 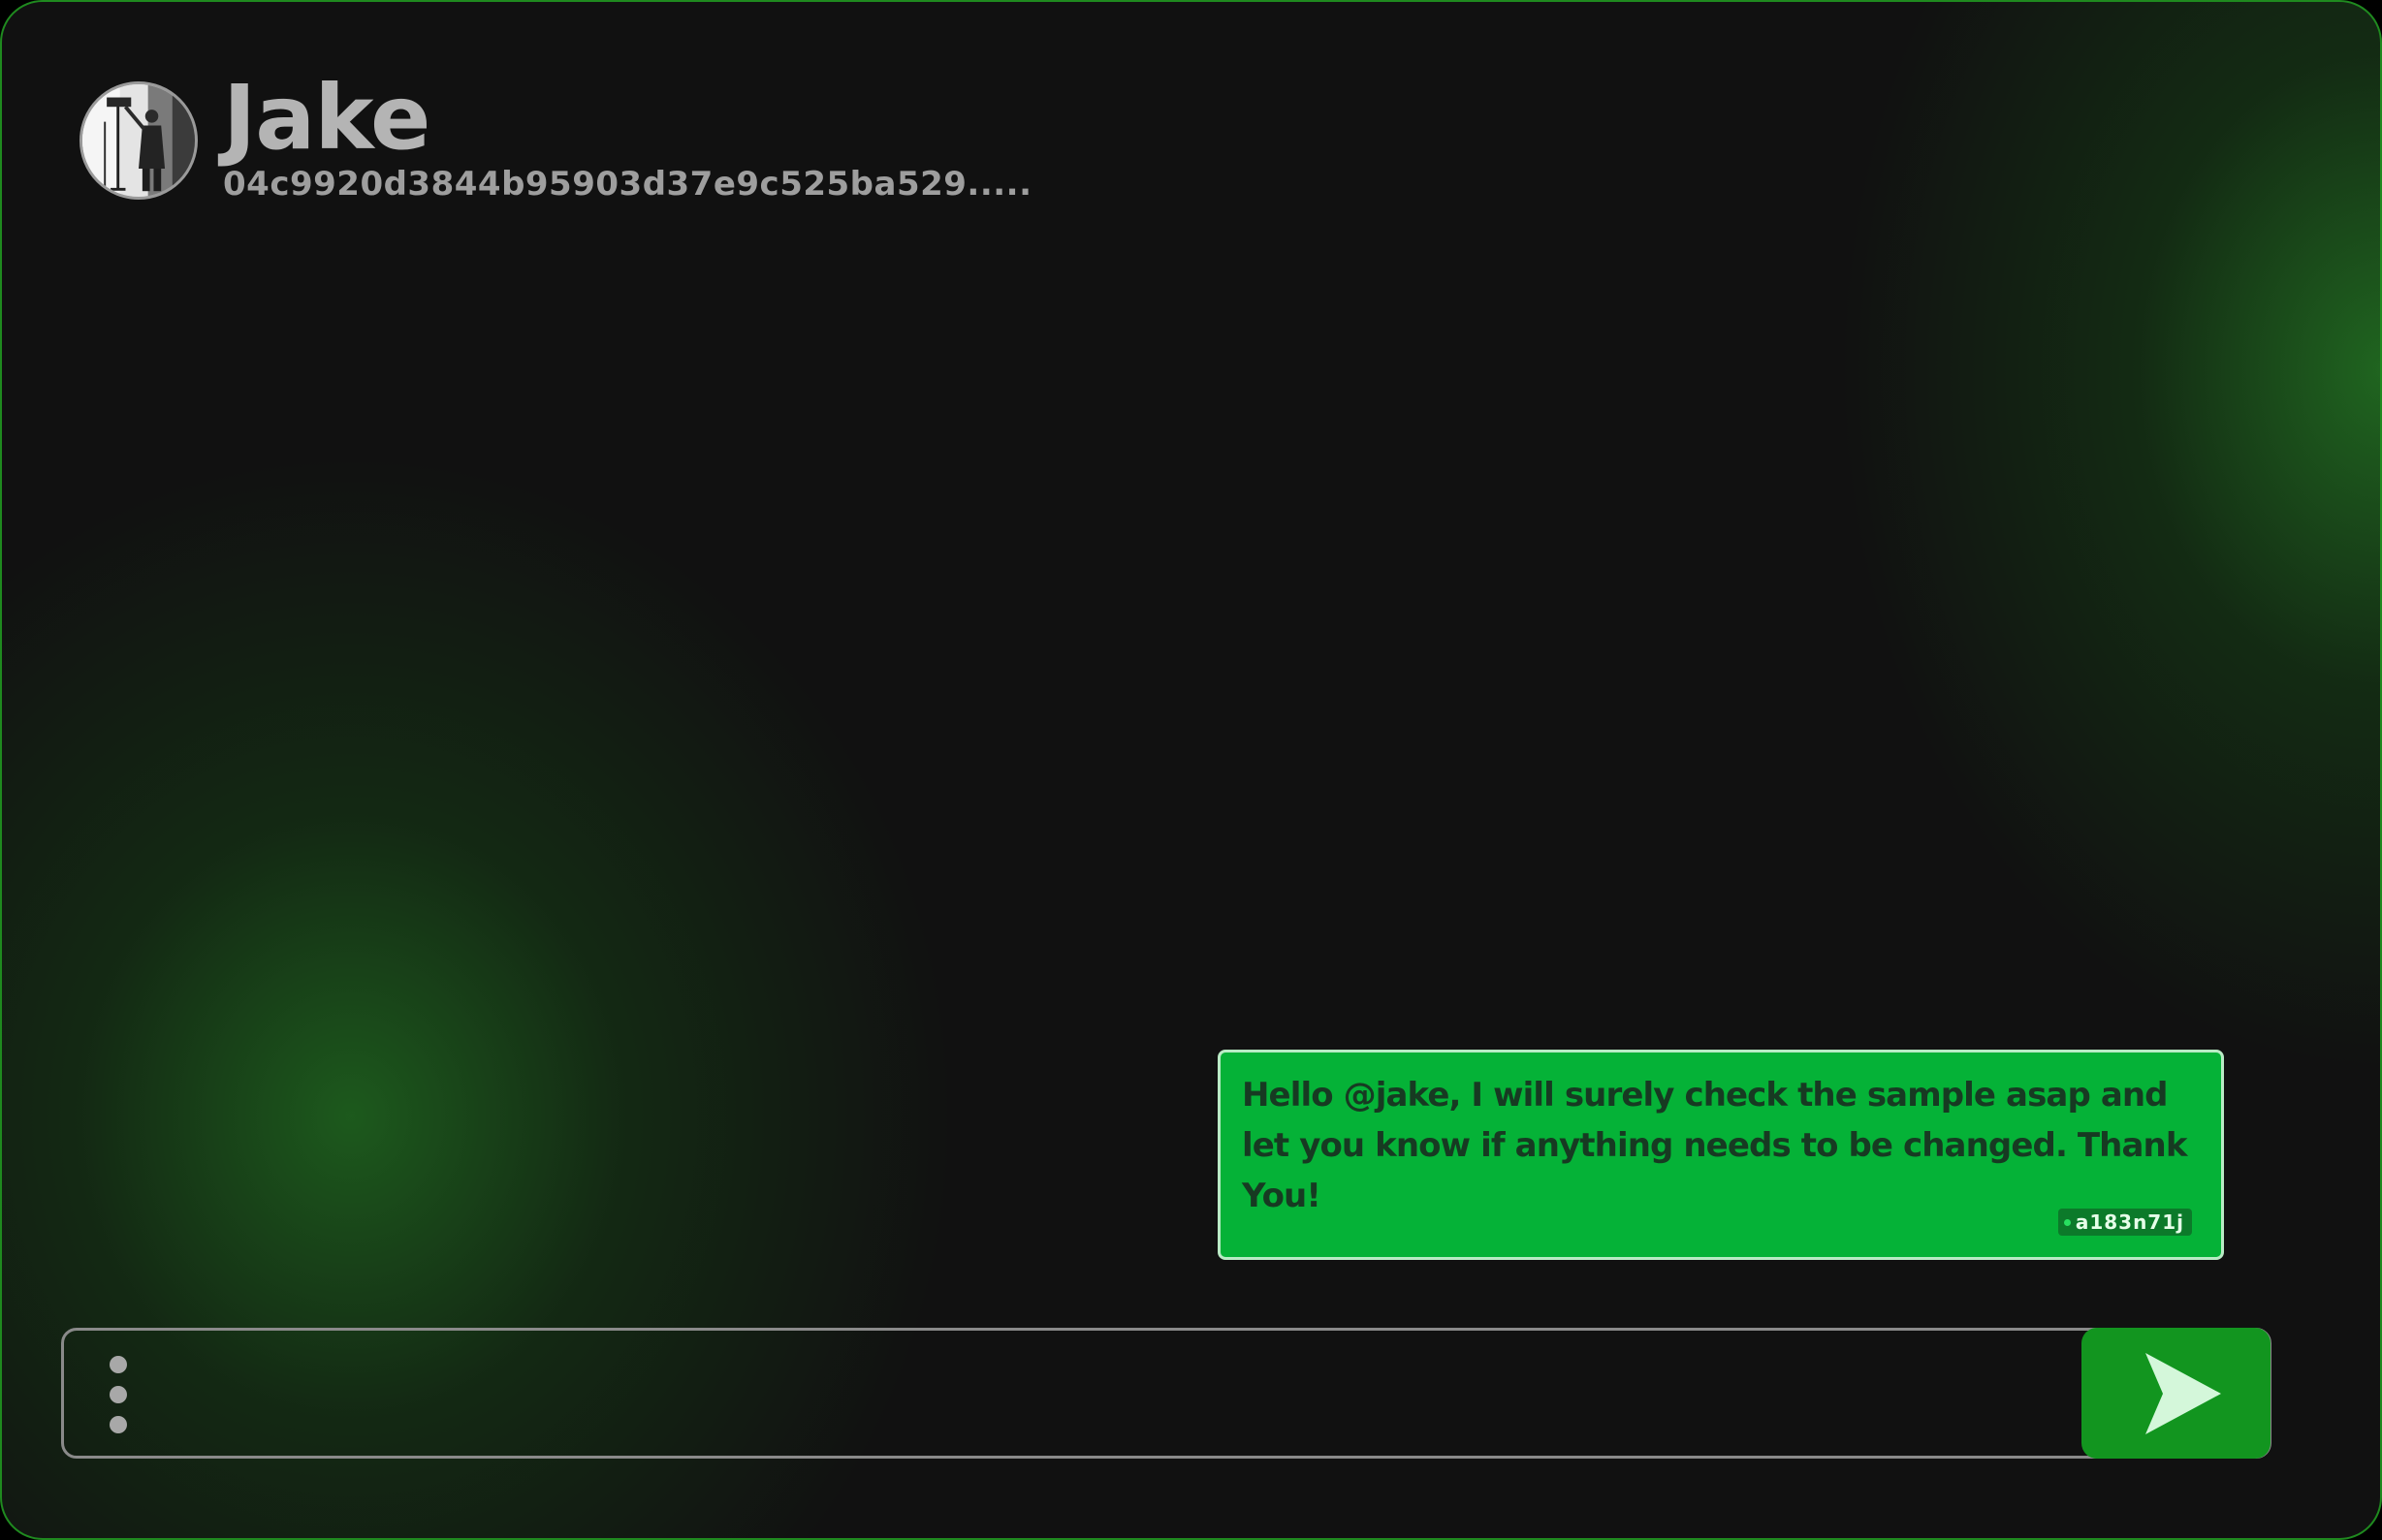 I want to click on send-button, so click(x=2176, y=1393).